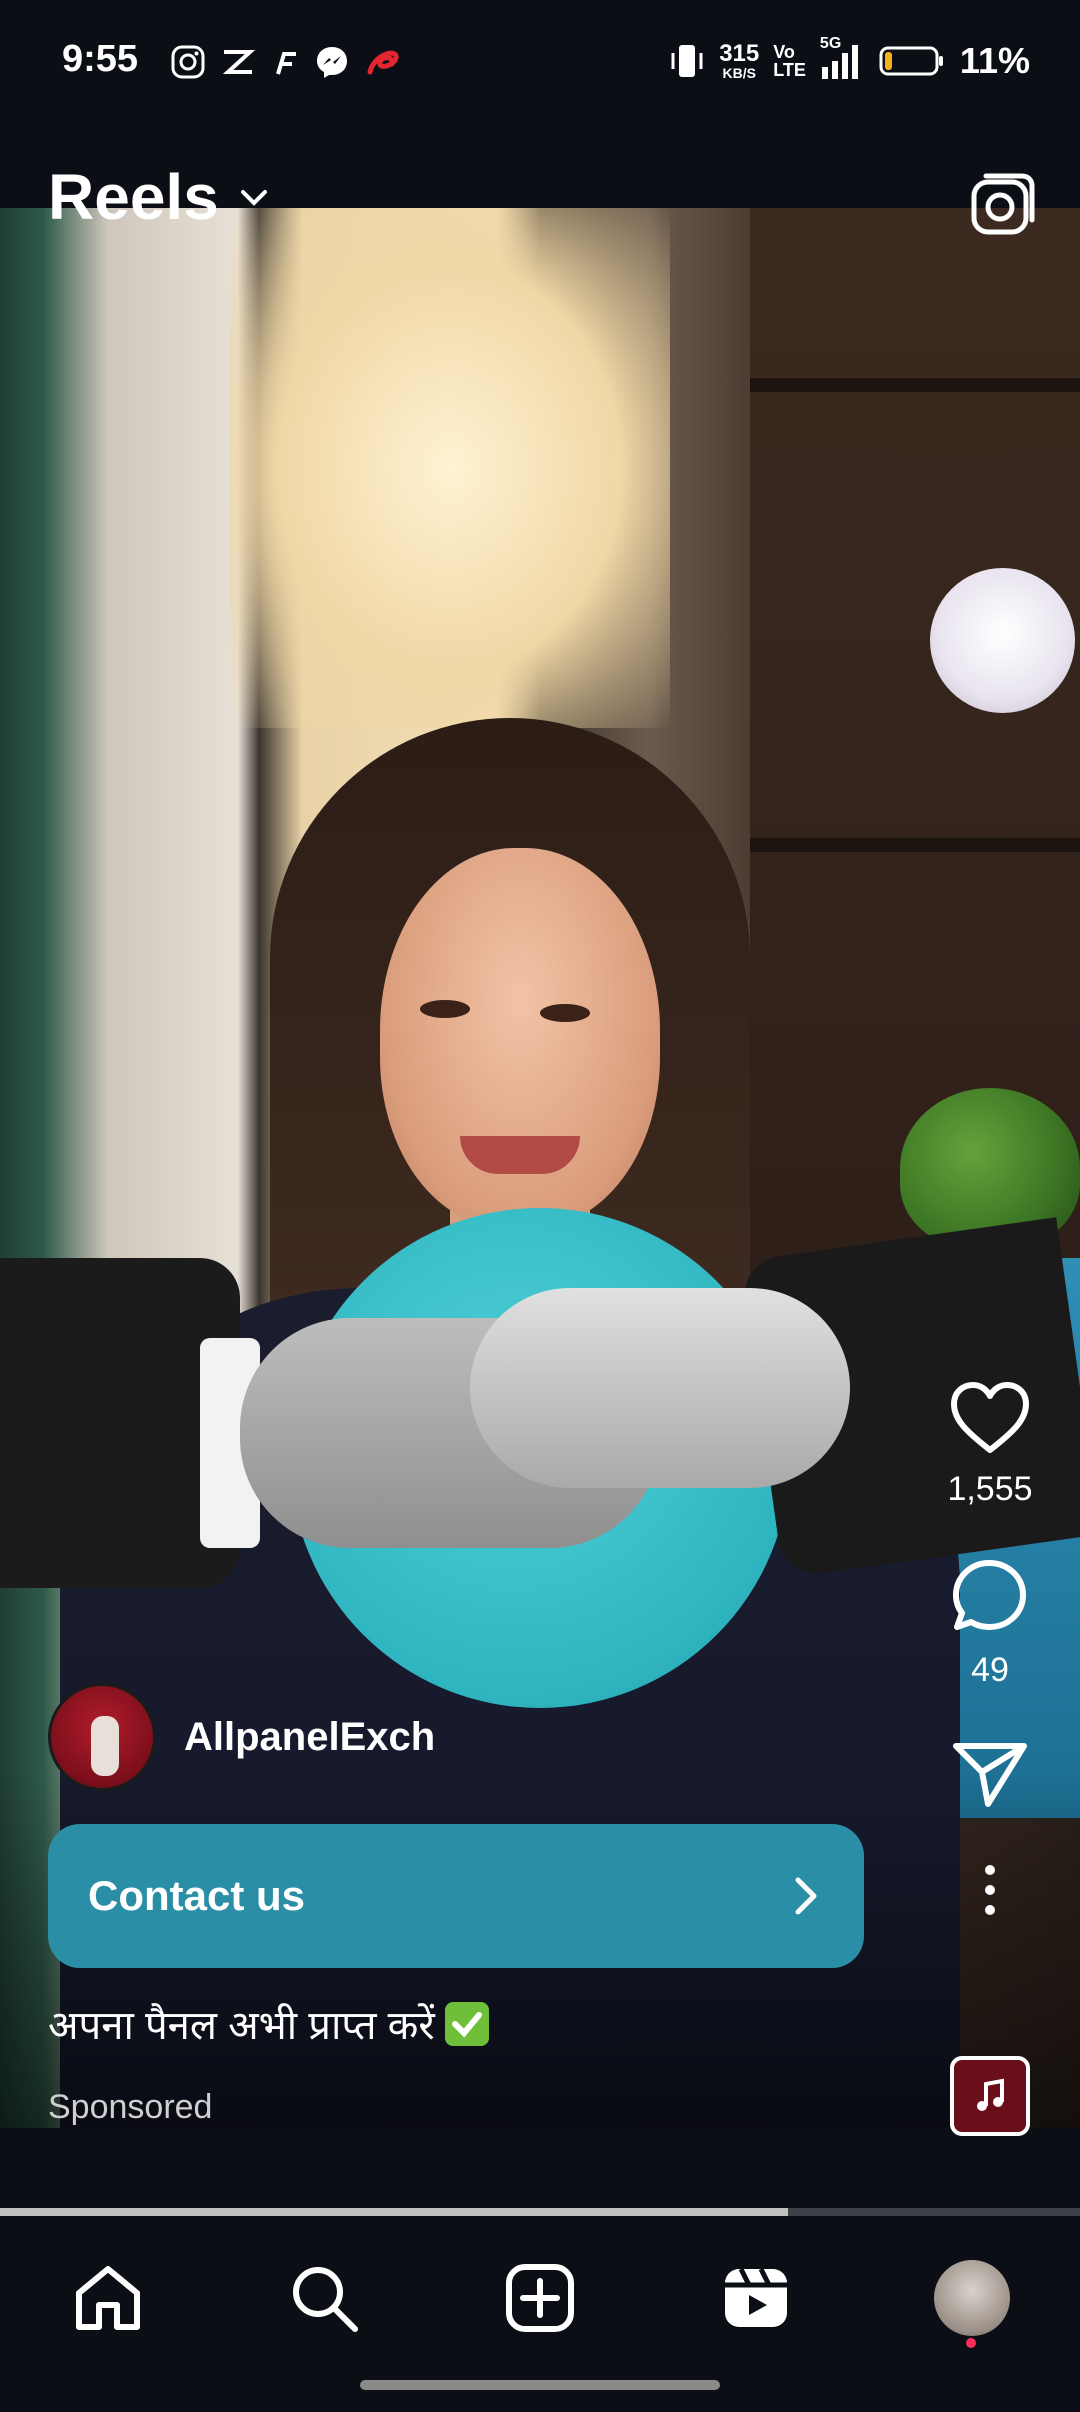  Describe the element at coordinates (456, 1896) in the screenshot. I see `contact-us-button: Contact us` at that location.